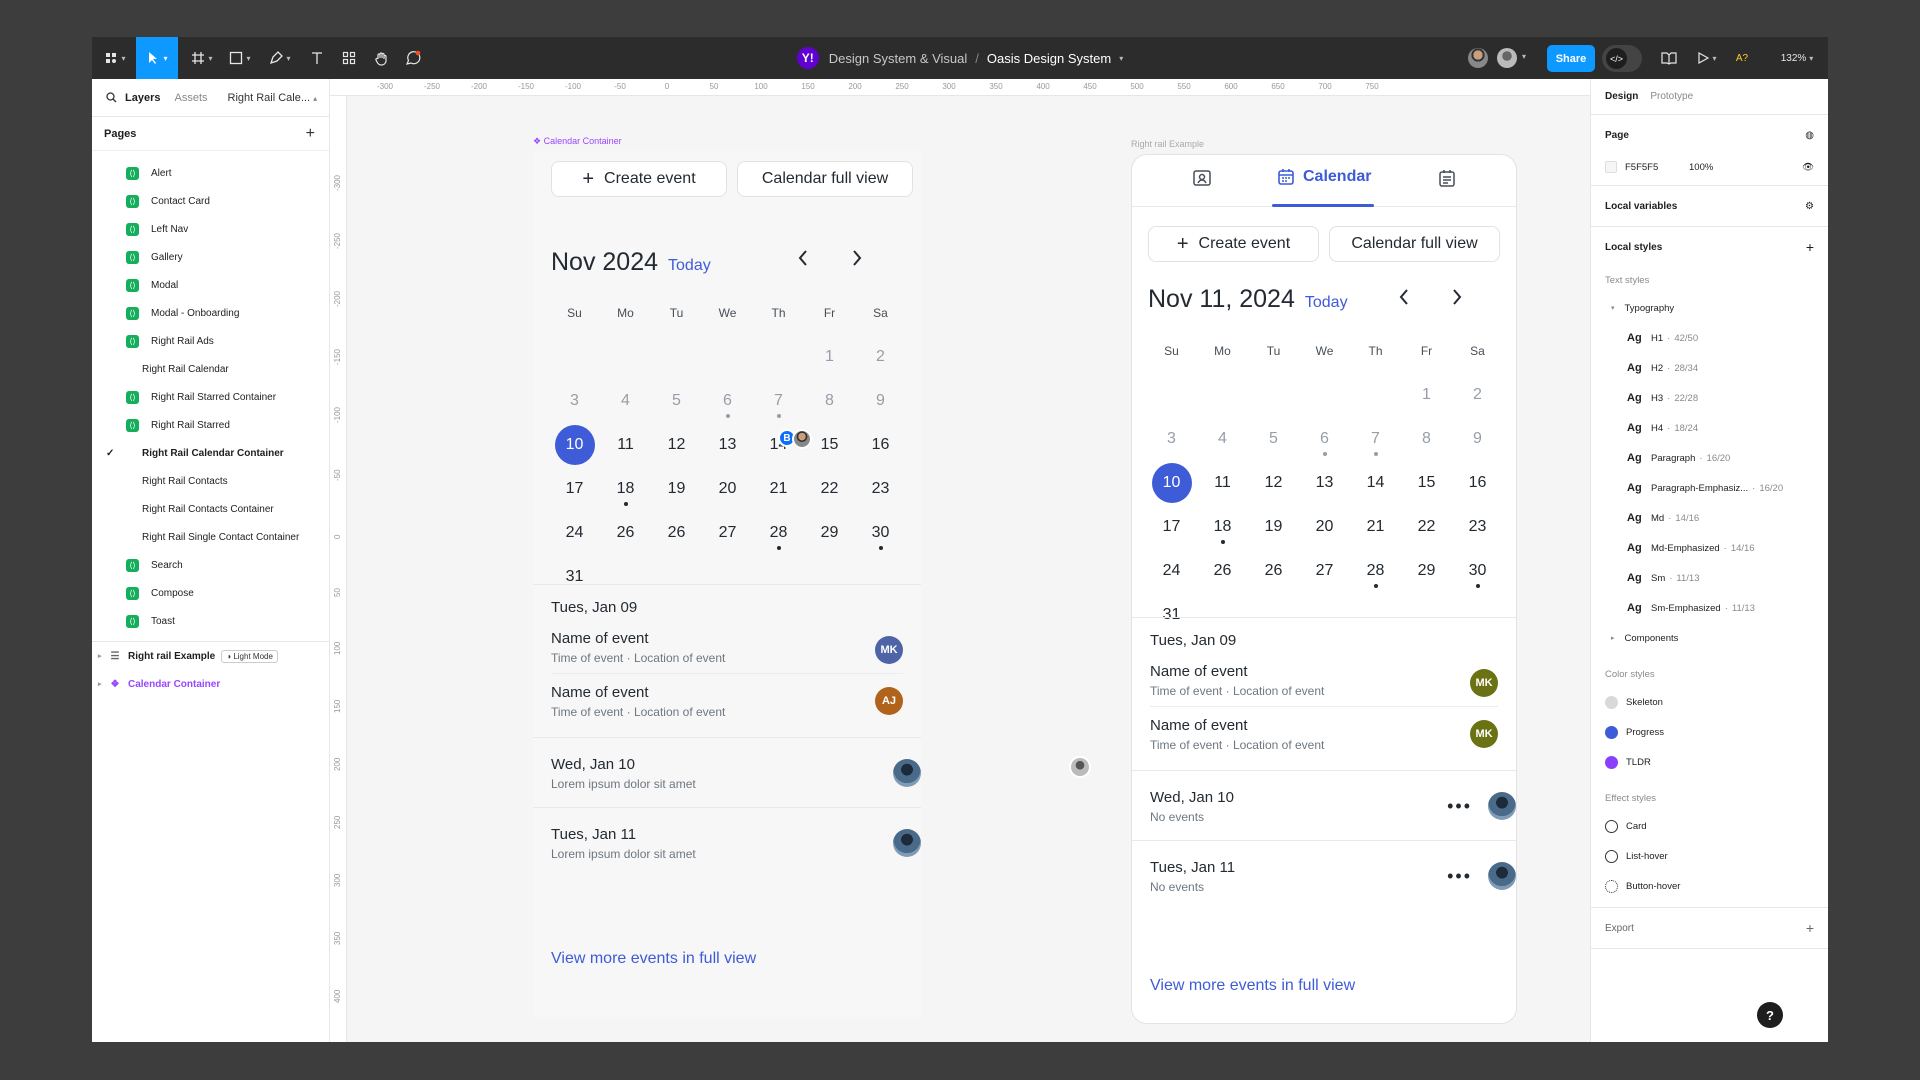  Describe the element at coordinates (1507, 58) in the screenshot. I see `collaborator-avatar` at that location.